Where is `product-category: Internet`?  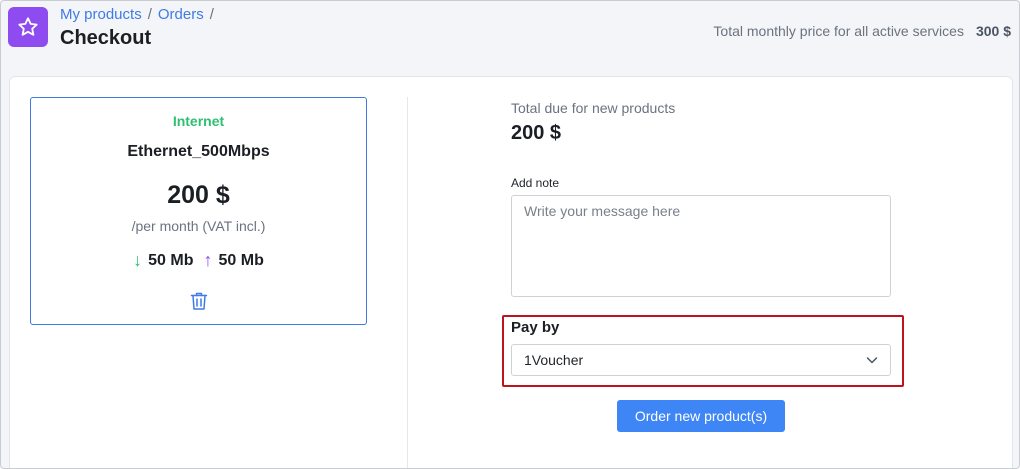
product-category: Internet is located at coordinates (198, 121).